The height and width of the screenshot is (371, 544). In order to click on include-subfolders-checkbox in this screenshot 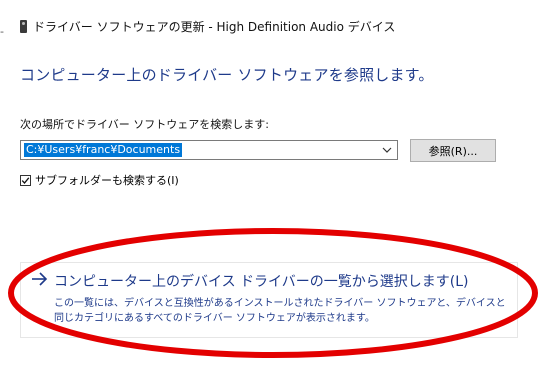, I will do `click(25, 180)`.